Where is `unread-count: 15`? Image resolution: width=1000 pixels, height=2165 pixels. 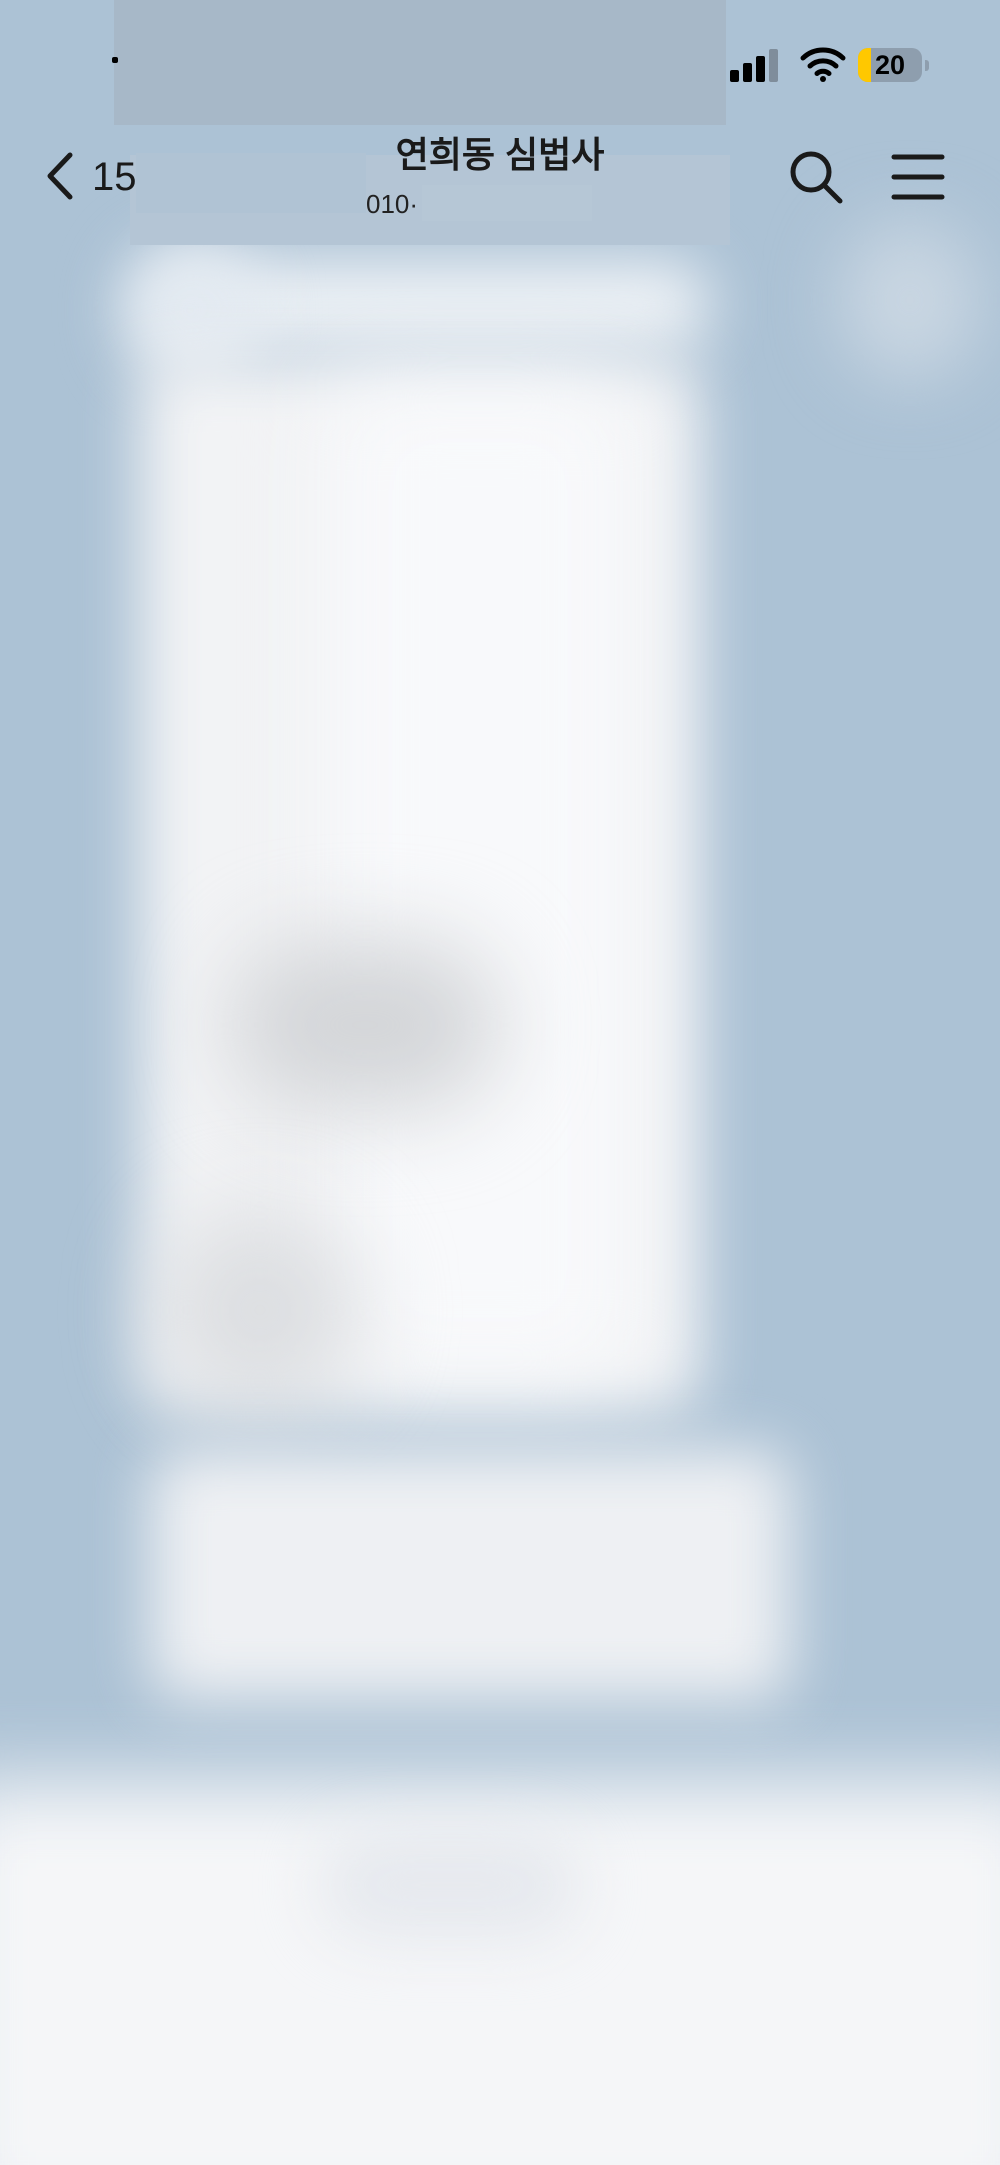
unread-count: 15 is located at coordinates (114, 177).